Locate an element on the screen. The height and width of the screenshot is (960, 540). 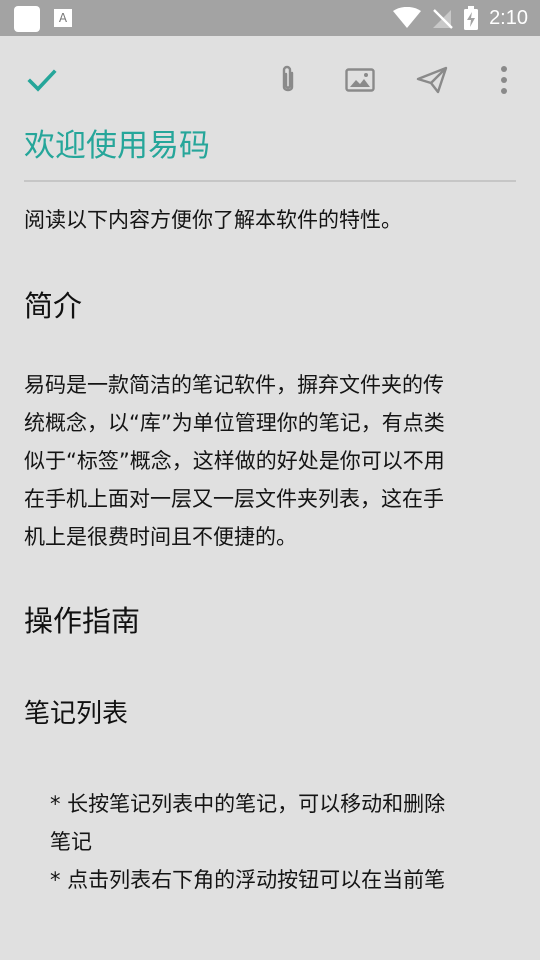
status-time: 2:10 is located at coordinates (508, 17).